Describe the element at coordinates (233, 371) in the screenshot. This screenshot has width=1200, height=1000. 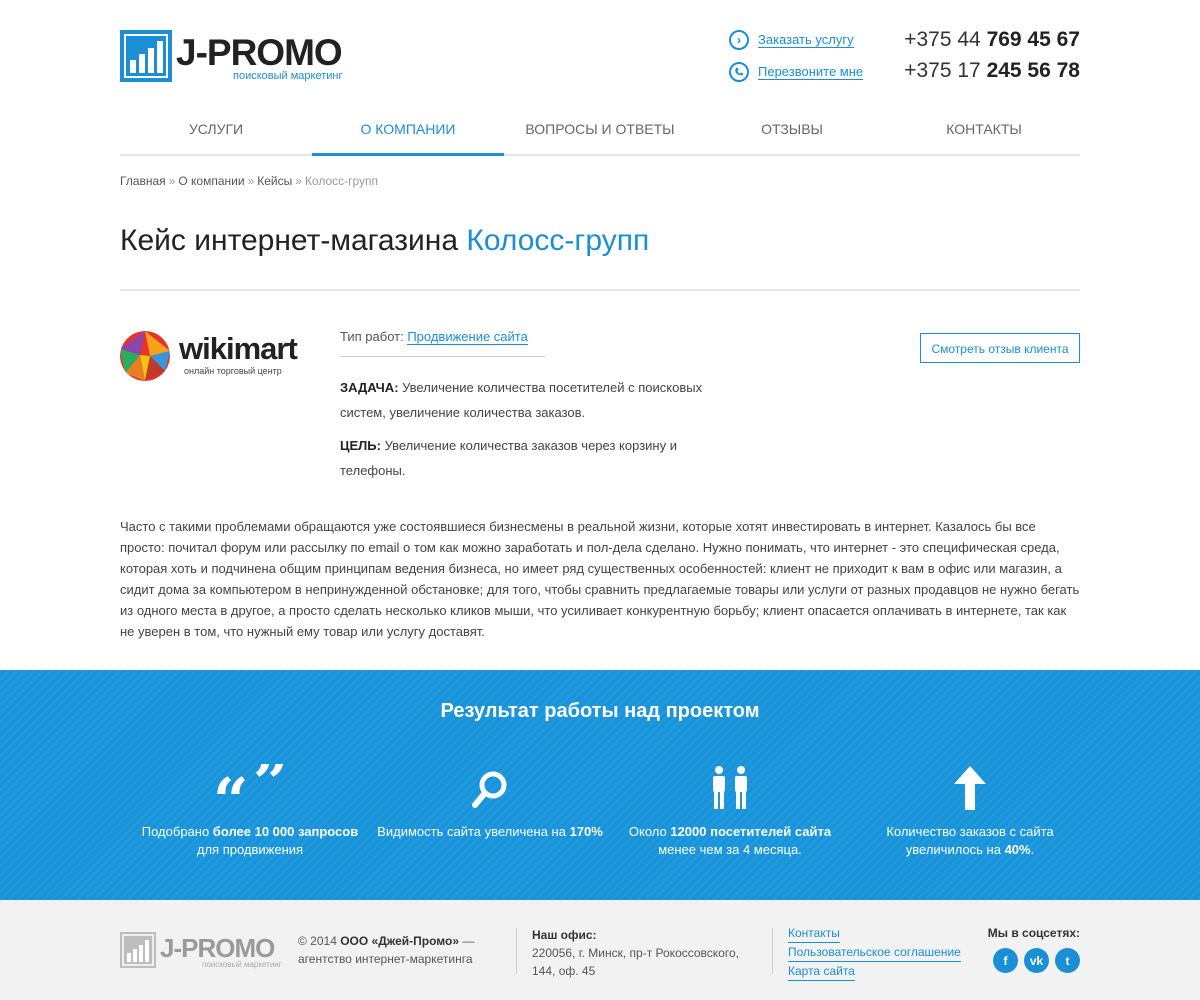
I see `client-tagline: онлайн торговый центр` at that location.